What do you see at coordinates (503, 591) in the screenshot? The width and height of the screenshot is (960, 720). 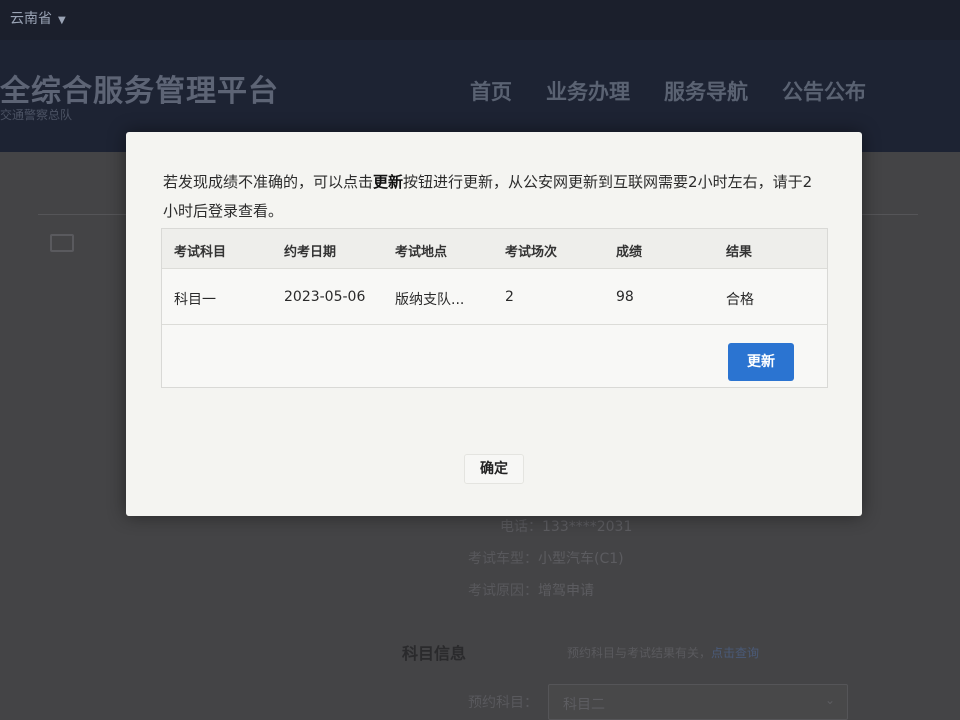 I see `reason-label: 考试原因：` at bounding box center [503, 591].